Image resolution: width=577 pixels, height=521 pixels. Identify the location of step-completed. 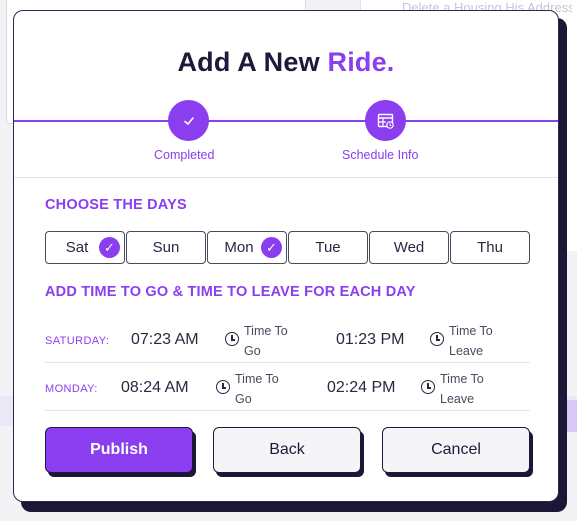
(188, 120).